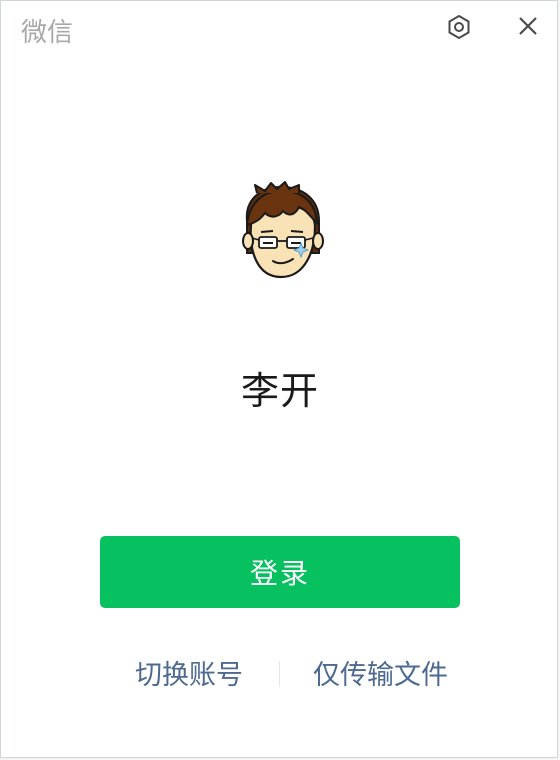 This screenshot has width=560, height=760. I want to click on settings-button, so click(459, 27).